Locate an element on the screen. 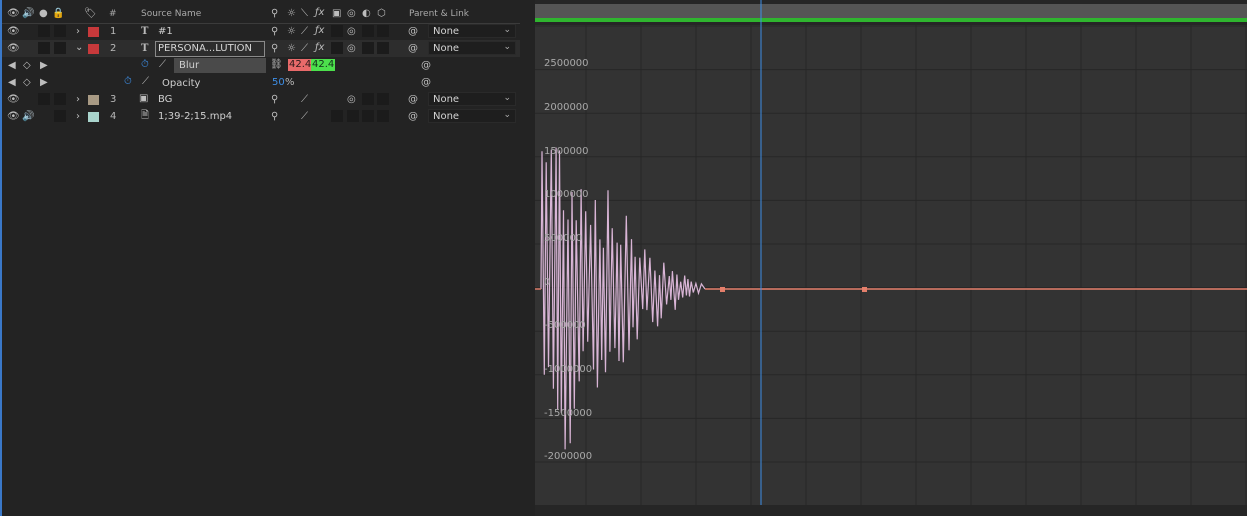 This screenshot has width=1247, height=516. 3d-layer-icon: ⬡ is located at coordinates (381, 14).